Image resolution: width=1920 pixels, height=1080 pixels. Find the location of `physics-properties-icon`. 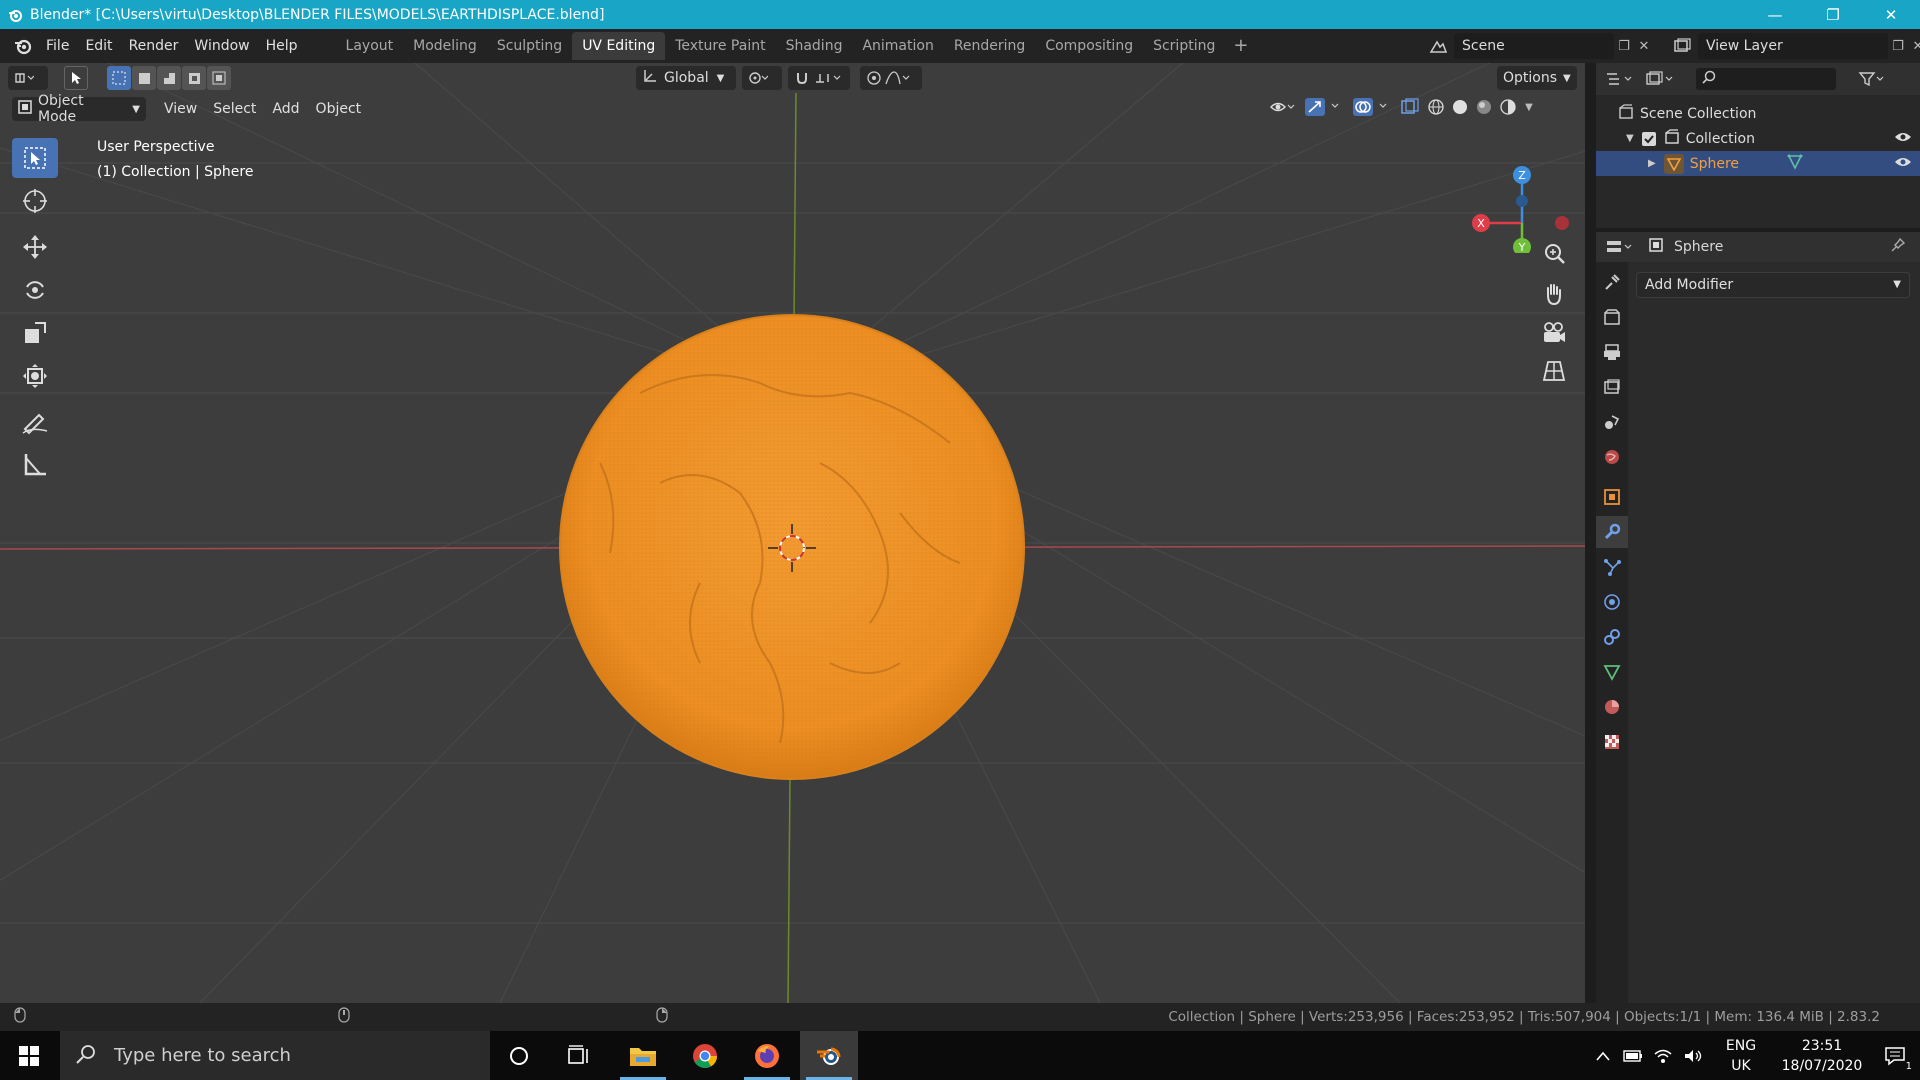

physics-properties-icon is located at coordinates (1612, 602).